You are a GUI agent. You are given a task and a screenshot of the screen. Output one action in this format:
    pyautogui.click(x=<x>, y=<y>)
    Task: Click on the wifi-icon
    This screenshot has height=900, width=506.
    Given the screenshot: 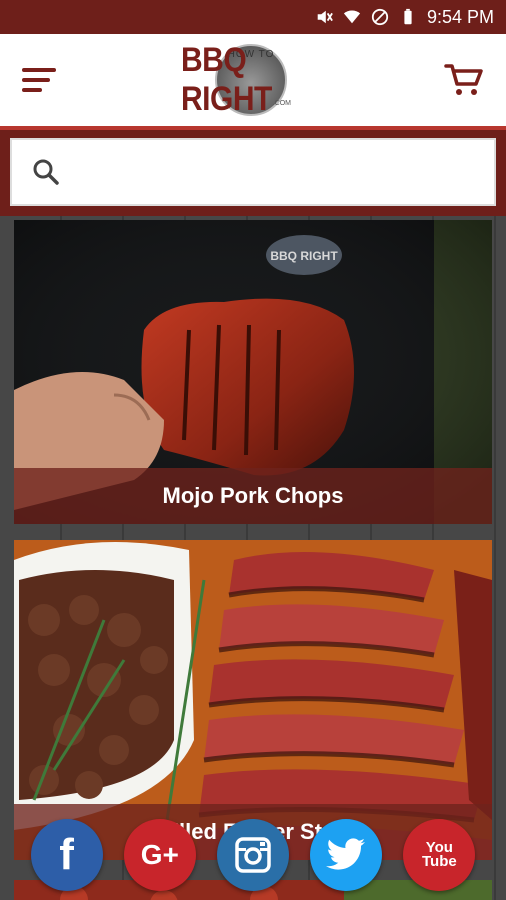 What is the action you would take?
    pyautogui.click(x=352, y=17)
    